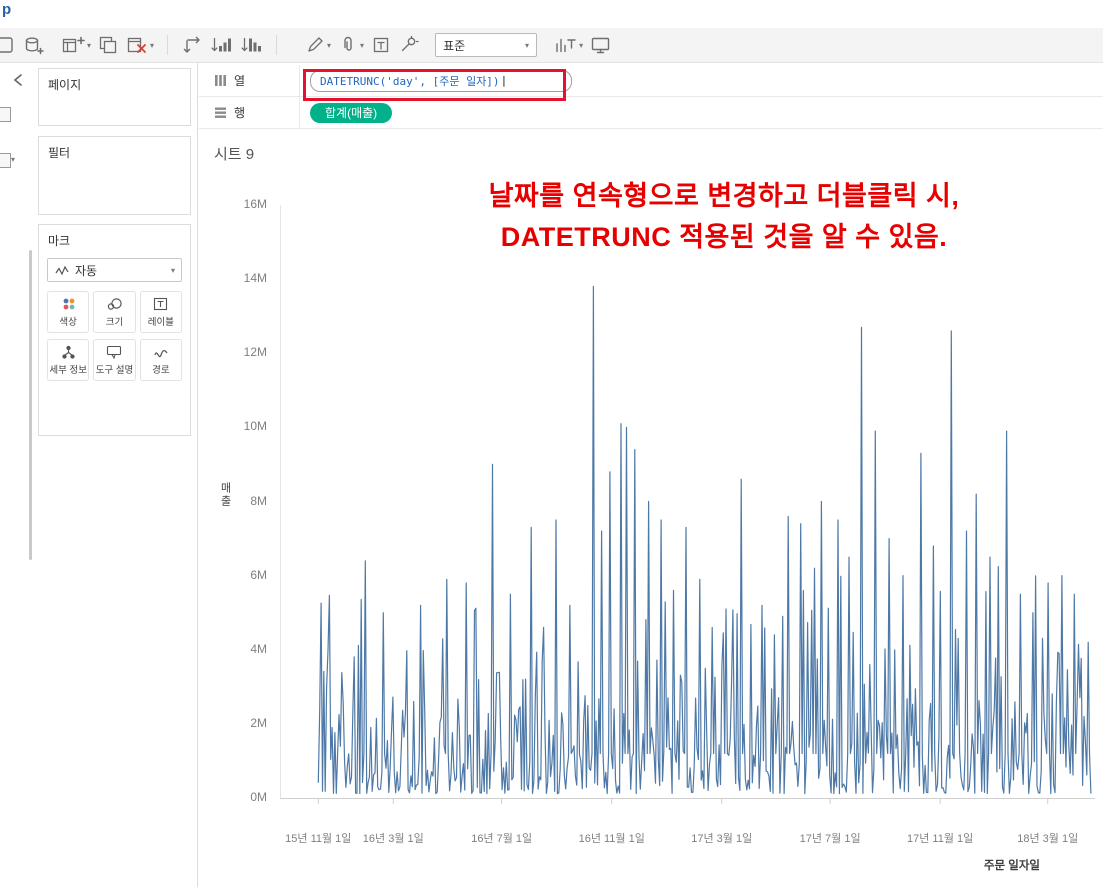  I want to click on y-tick-label: 10M, so click(255, 426).